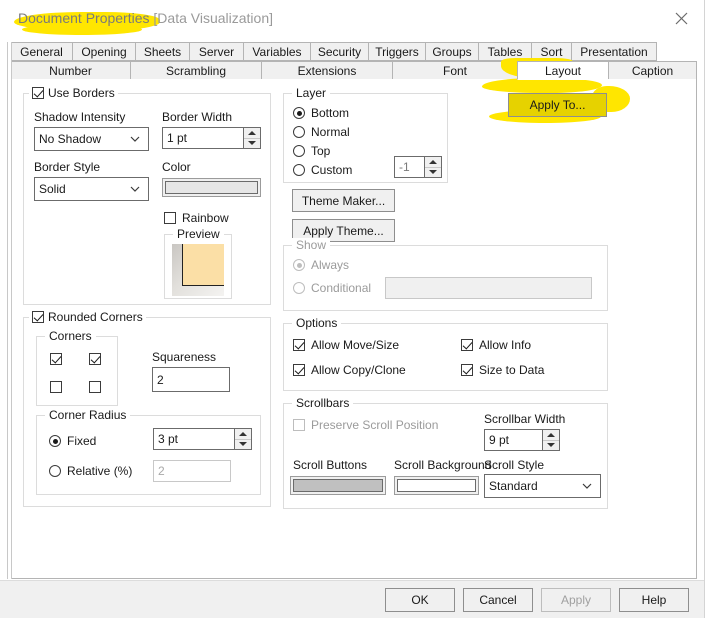  I want to click on tab-extensions: Extensions, so click(326, 70).